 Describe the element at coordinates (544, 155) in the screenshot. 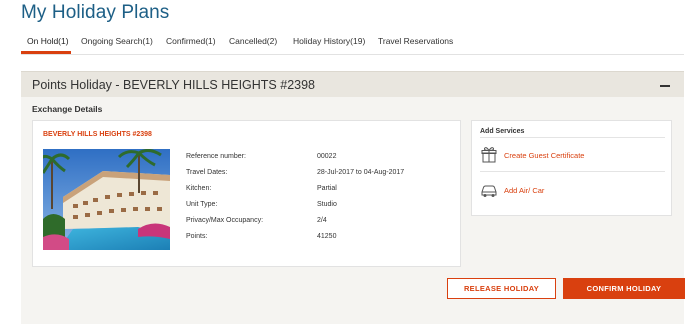

I see `create-guest-certificate-label: Create Guest Certificate` at that location.